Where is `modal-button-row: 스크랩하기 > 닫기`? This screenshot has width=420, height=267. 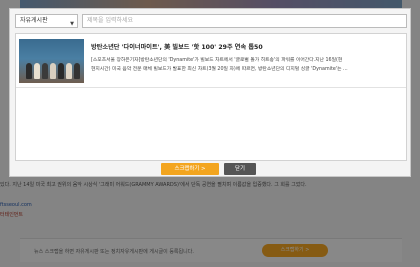 modal-button-row: 스크랩하기 > 닫기 is located at coordinates (211, 169).